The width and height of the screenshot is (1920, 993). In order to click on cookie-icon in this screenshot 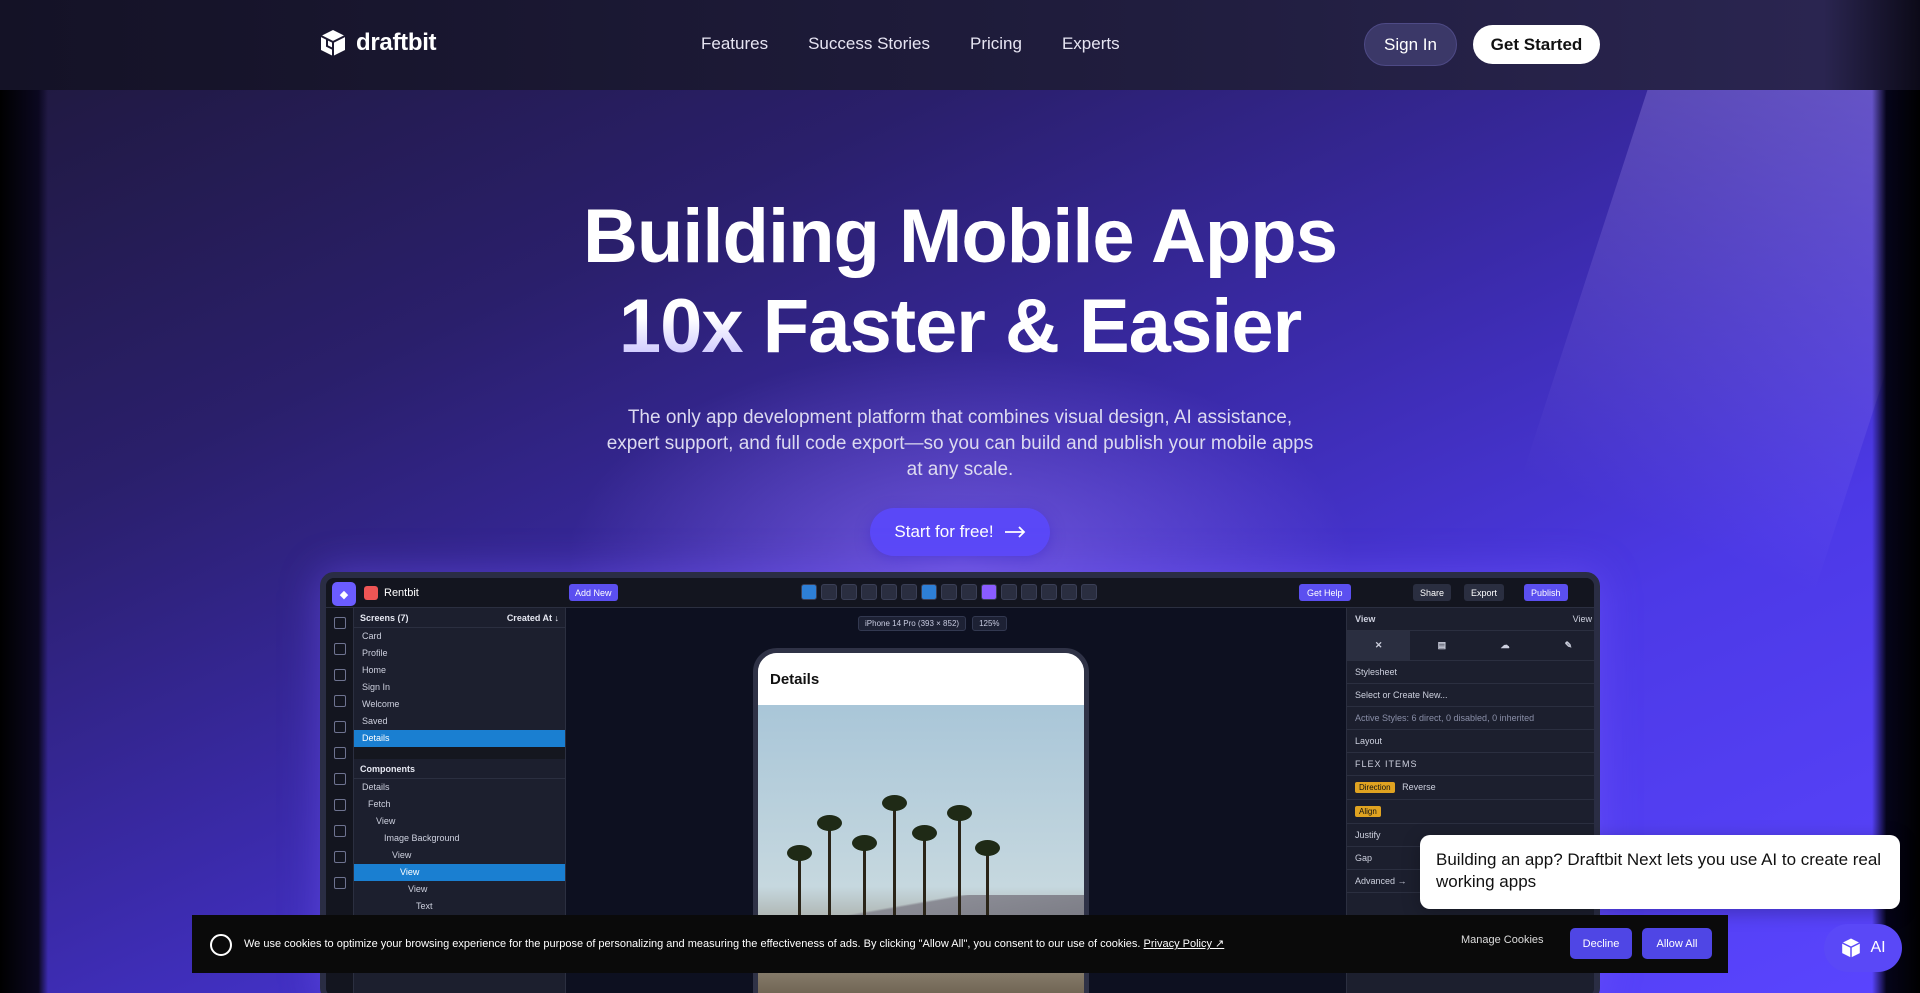, I will do `click(221, 945)`.